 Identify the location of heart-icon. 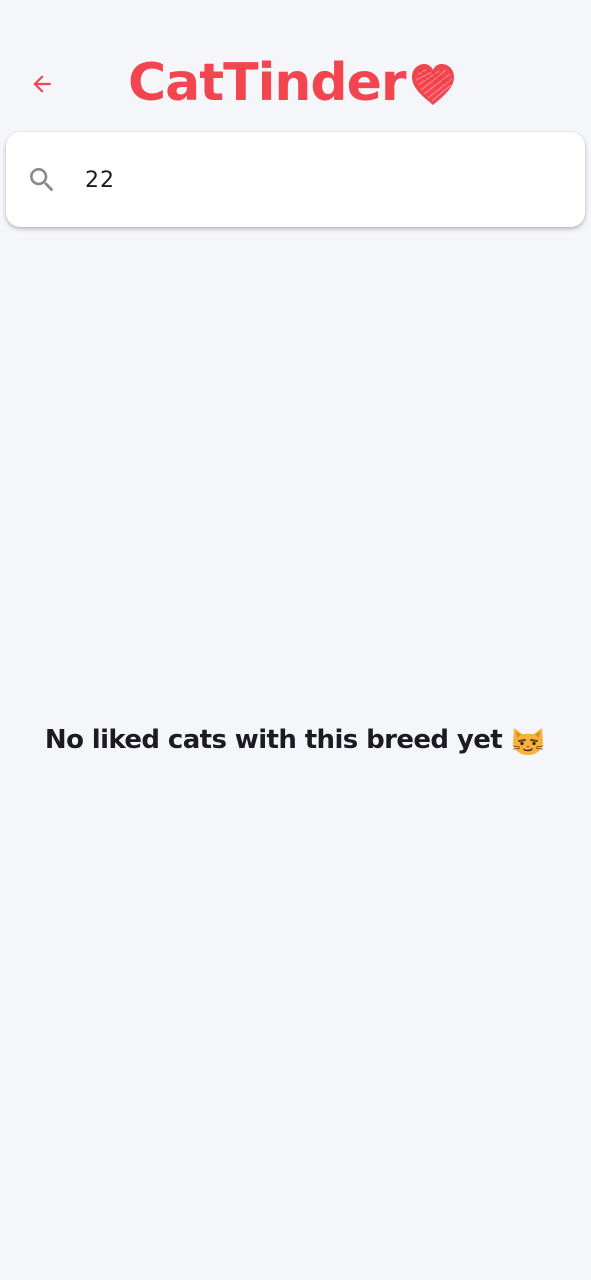
(432, 84).